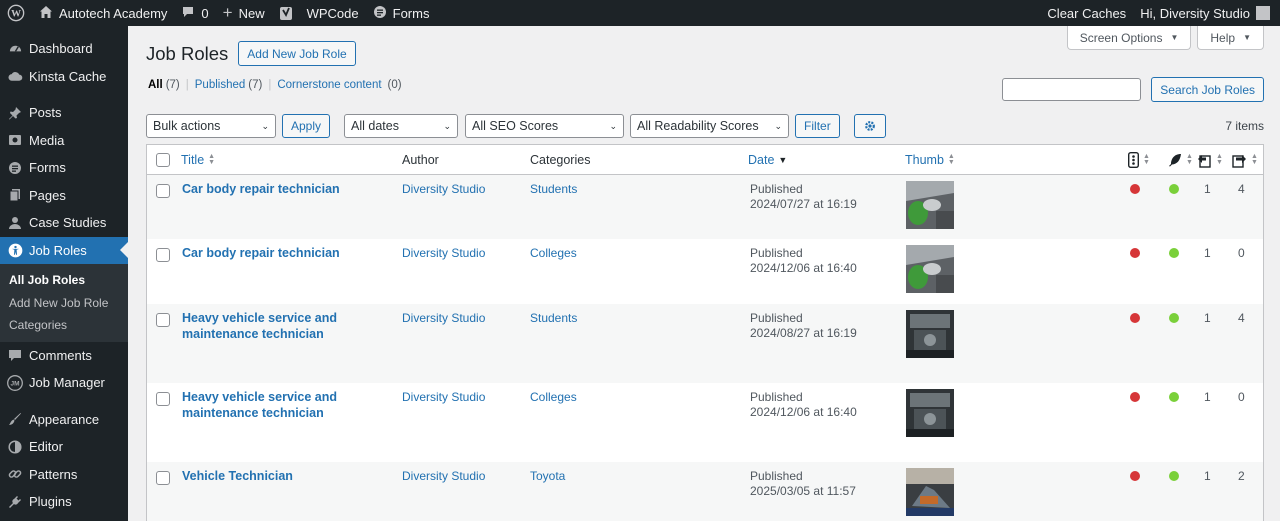 The width and height of the screenshot is (1280, 521). Describe the element at coordinates (64, 420) in the screenshot. I see `sidebar-item-appearance: Appearance` at that location.